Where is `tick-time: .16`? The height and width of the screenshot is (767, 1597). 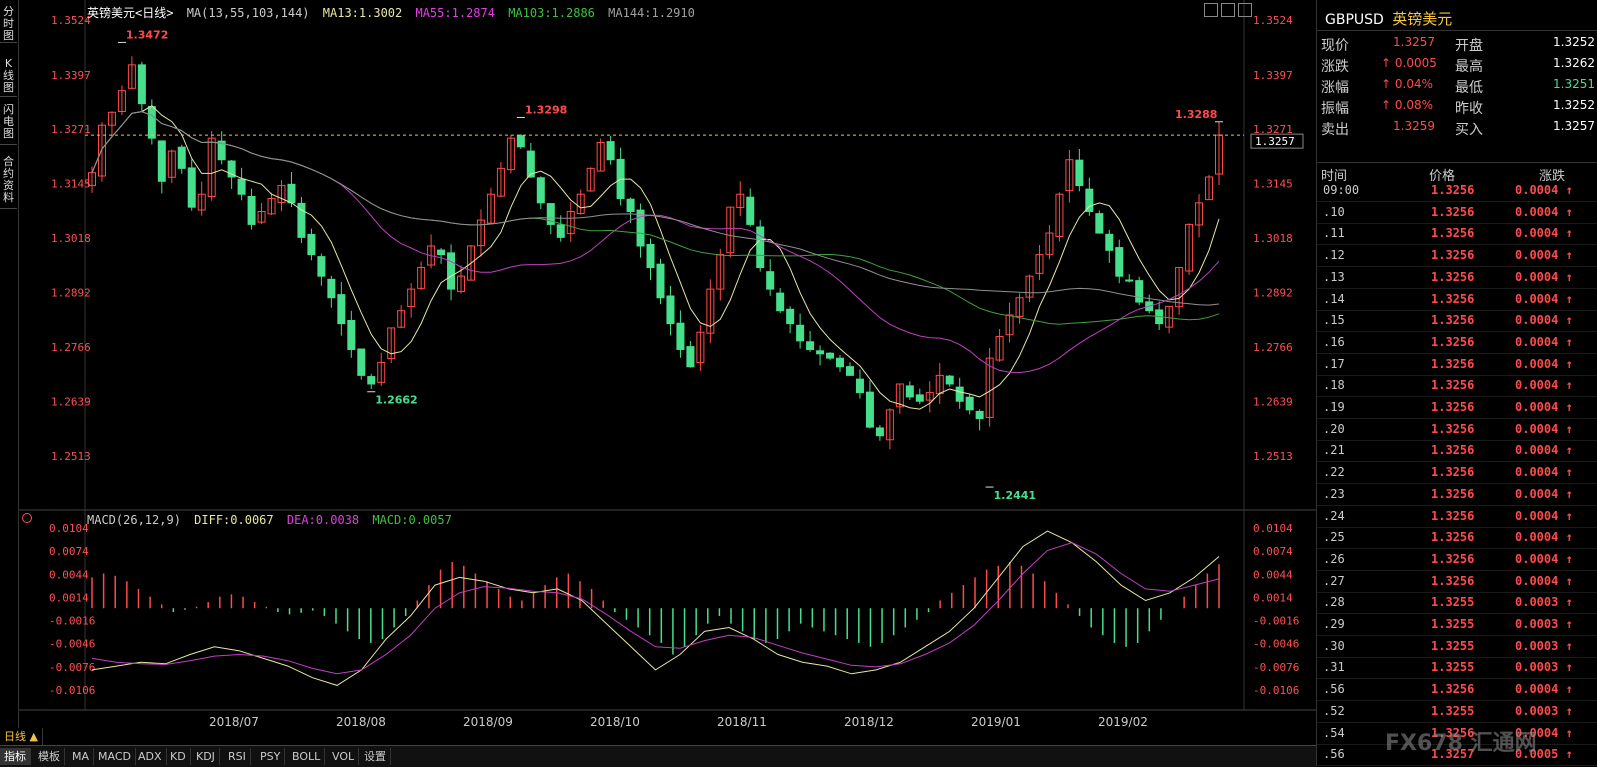 tick-time: .16 is located at coordinates (1334, 341).